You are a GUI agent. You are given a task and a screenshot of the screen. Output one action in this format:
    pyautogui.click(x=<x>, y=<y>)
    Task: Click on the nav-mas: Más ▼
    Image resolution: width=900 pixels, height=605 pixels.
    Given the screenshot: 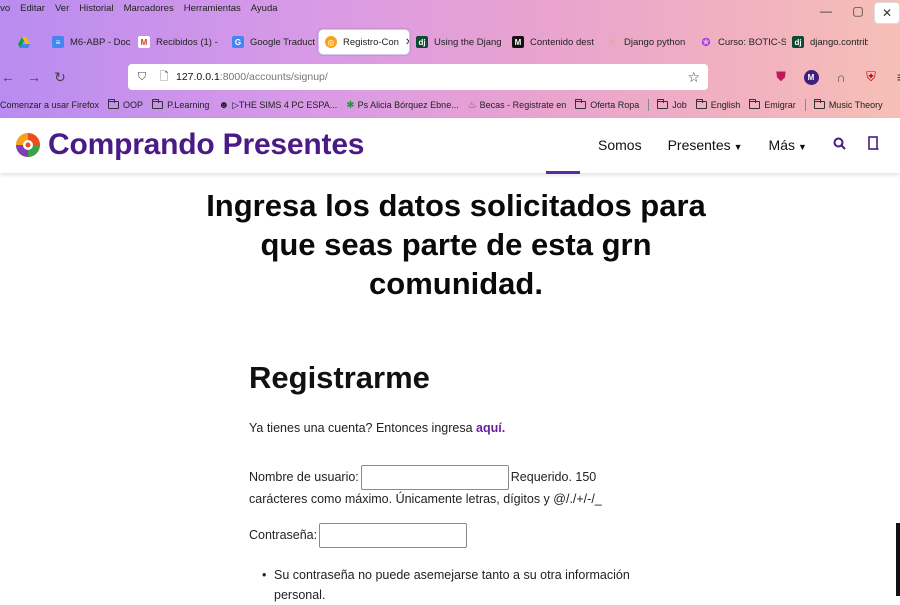 What is the action you would take?
    pyautogui.click(x=788, y=145)
    